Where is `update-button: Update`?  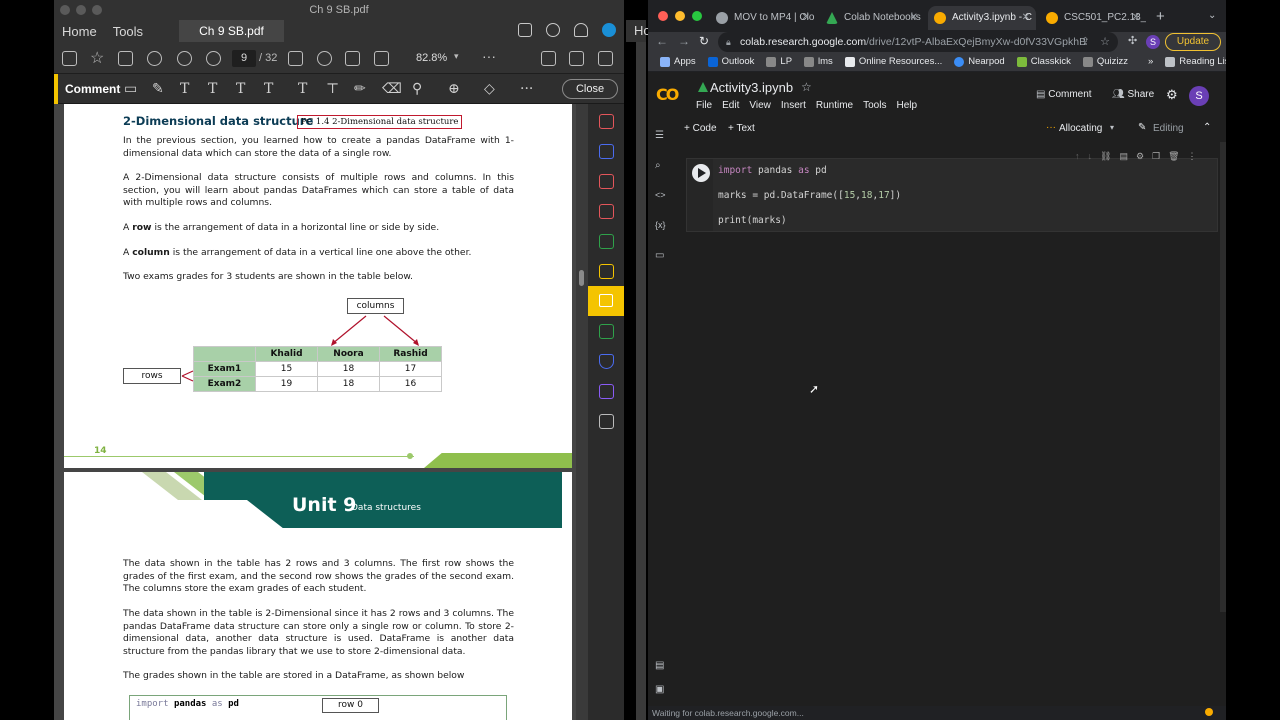 update-button: Update is located at coordinates (1193, 42).